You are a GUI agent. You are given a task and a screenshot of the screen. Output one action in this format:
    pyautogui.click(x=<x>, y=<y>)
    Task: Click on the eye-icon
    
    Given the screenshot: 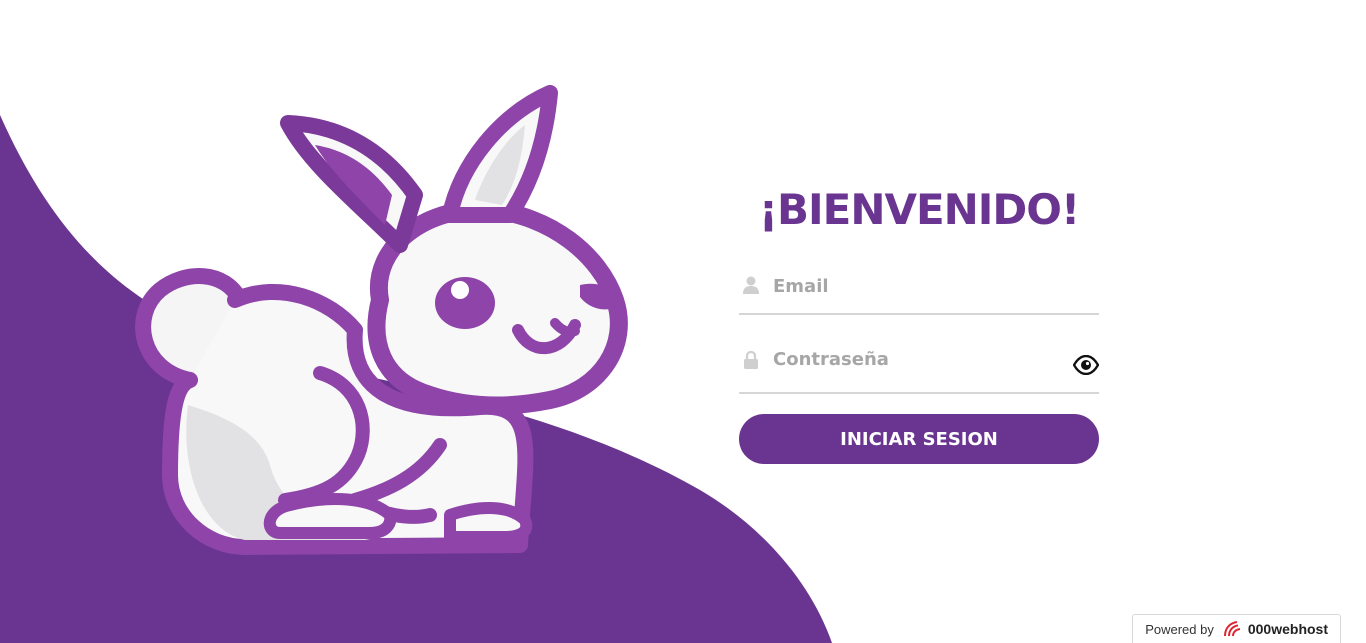 What is the action you would take?
    pyautogui.click(x=1086, y=365)
    